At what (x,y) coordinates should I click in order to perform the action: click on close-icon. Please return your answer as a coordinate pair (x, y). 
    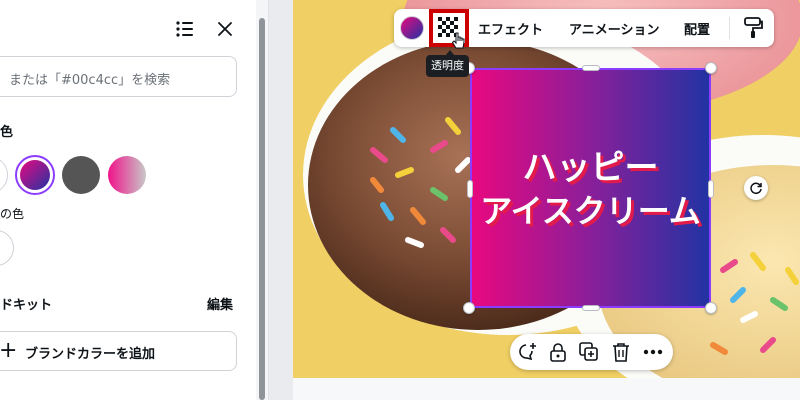
    Looking at the image, I should click on (225, 29).